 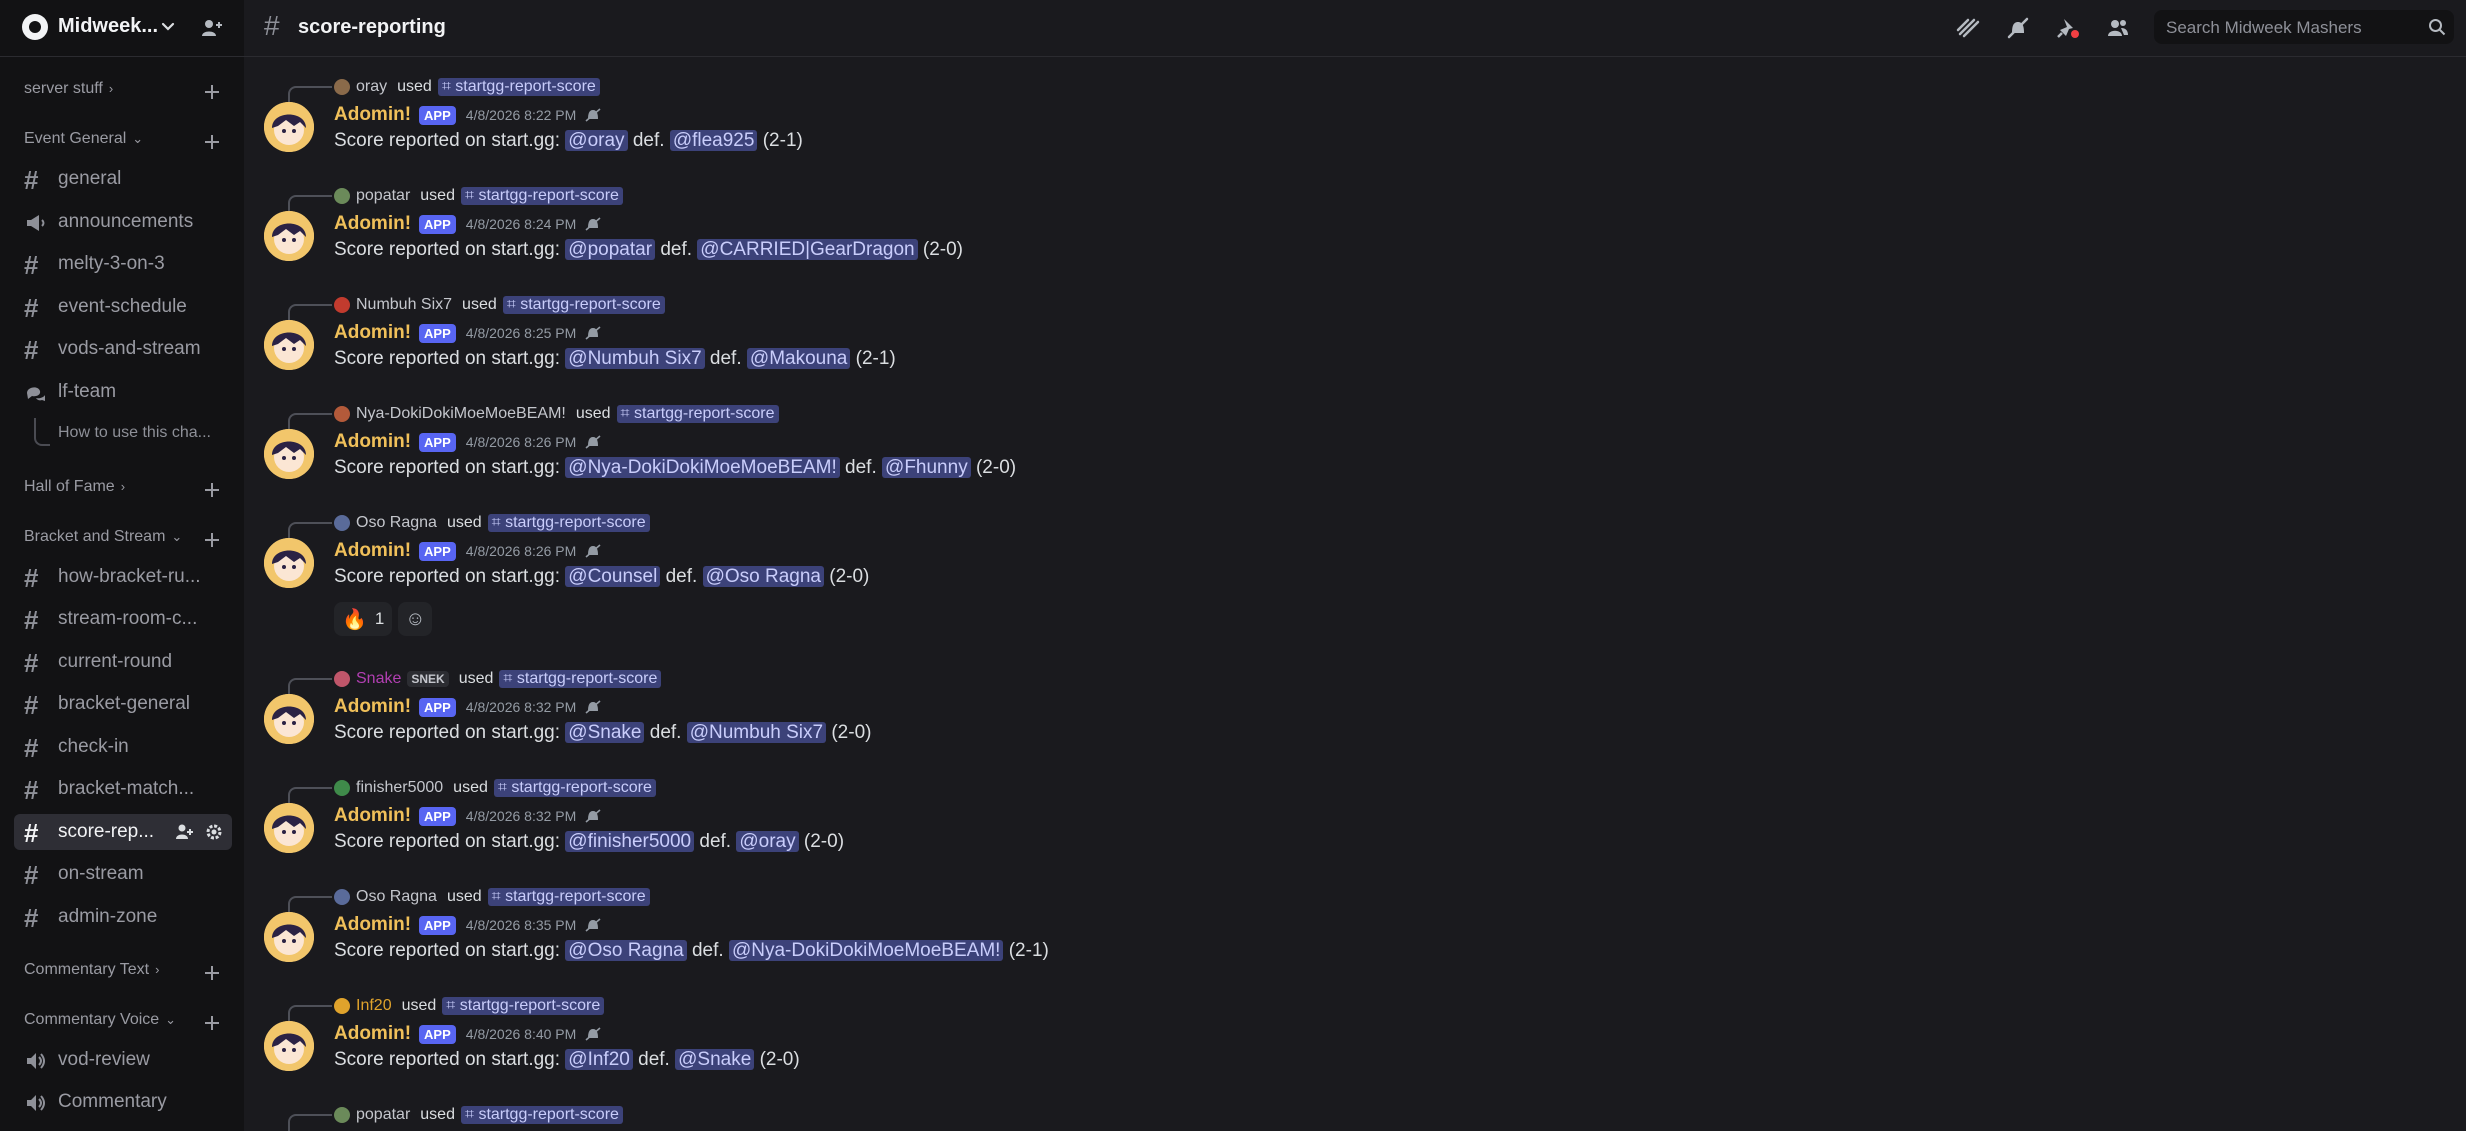 I want to click on user-mention: @finisher5000, so click(x=630, y=841).